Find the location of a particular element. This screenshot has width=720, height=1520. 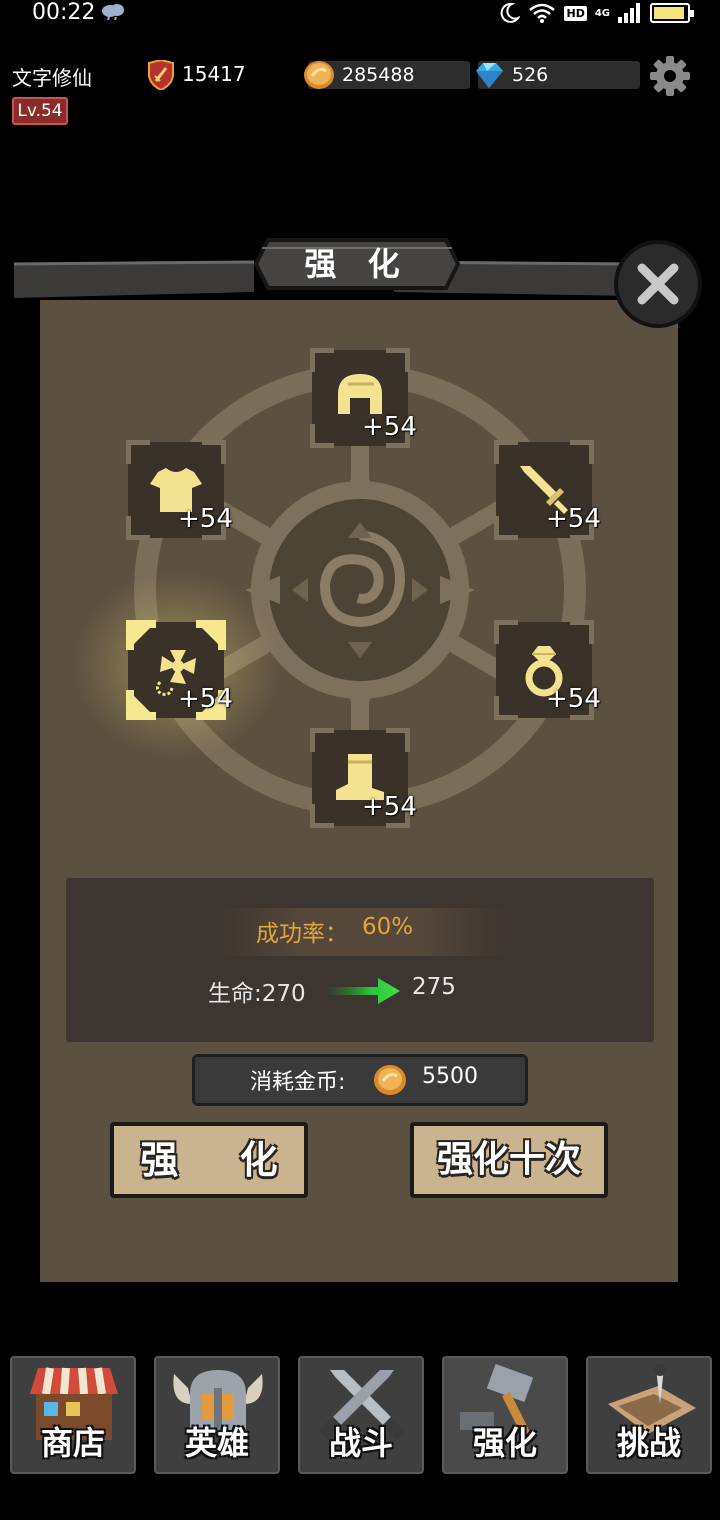

signal-icon is located at coordinates (629, 13).